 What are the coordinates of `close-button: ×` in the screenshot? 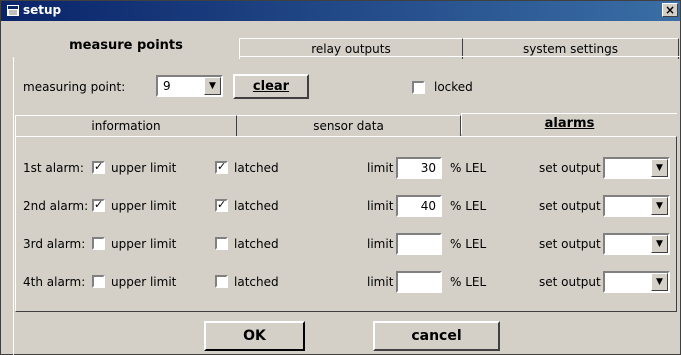 It's located at (670, 10).